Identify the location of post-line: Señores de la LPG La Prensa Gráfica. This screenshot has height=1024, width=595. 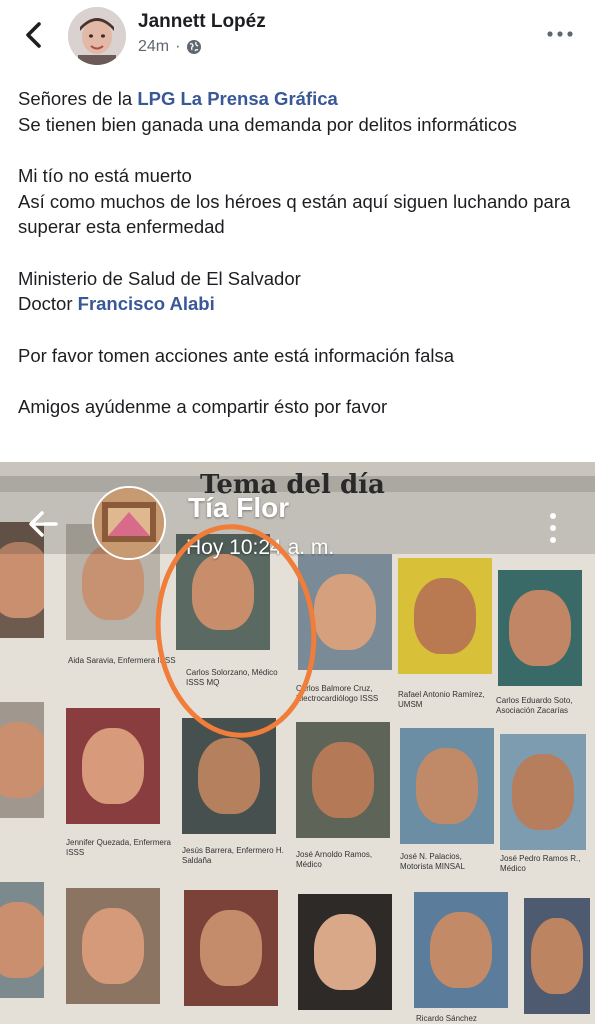
(298, 99).